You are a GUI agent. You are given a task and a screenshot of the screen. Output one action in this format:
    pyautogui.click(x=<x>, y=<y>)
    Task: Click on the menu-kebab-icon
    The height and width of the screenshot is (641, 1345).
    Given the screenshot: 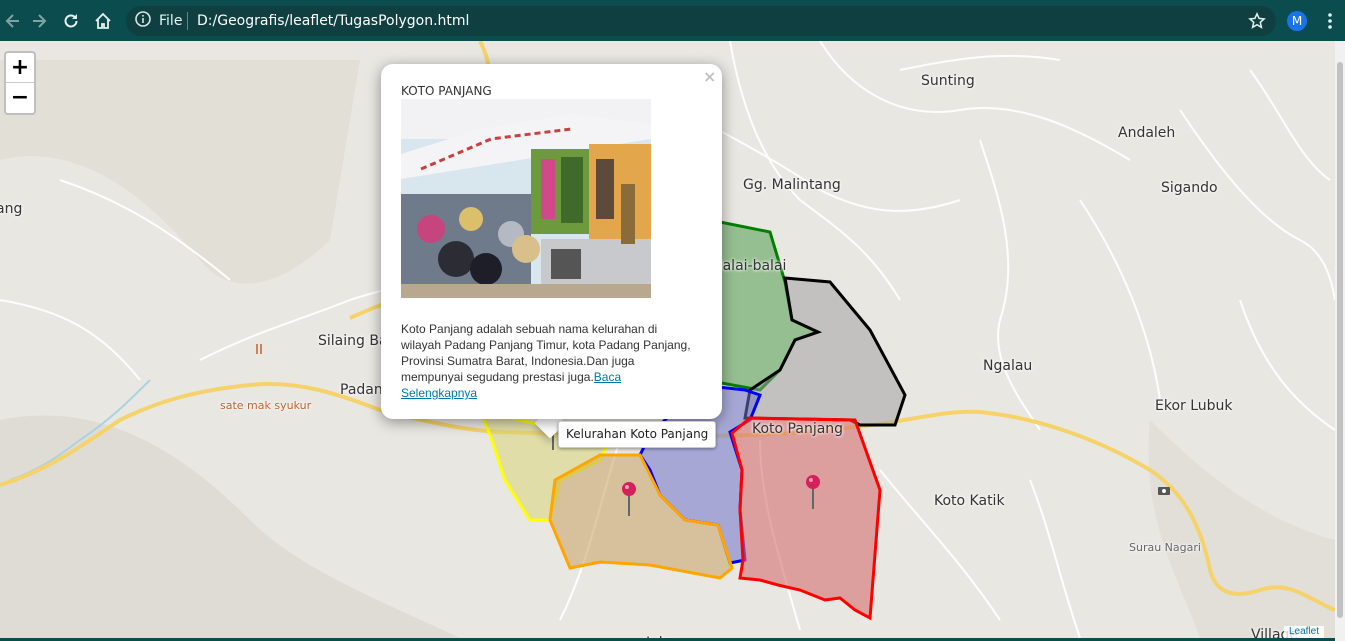 What is the action you would take?
    pyautogui.click(x=1330, y=21)
    